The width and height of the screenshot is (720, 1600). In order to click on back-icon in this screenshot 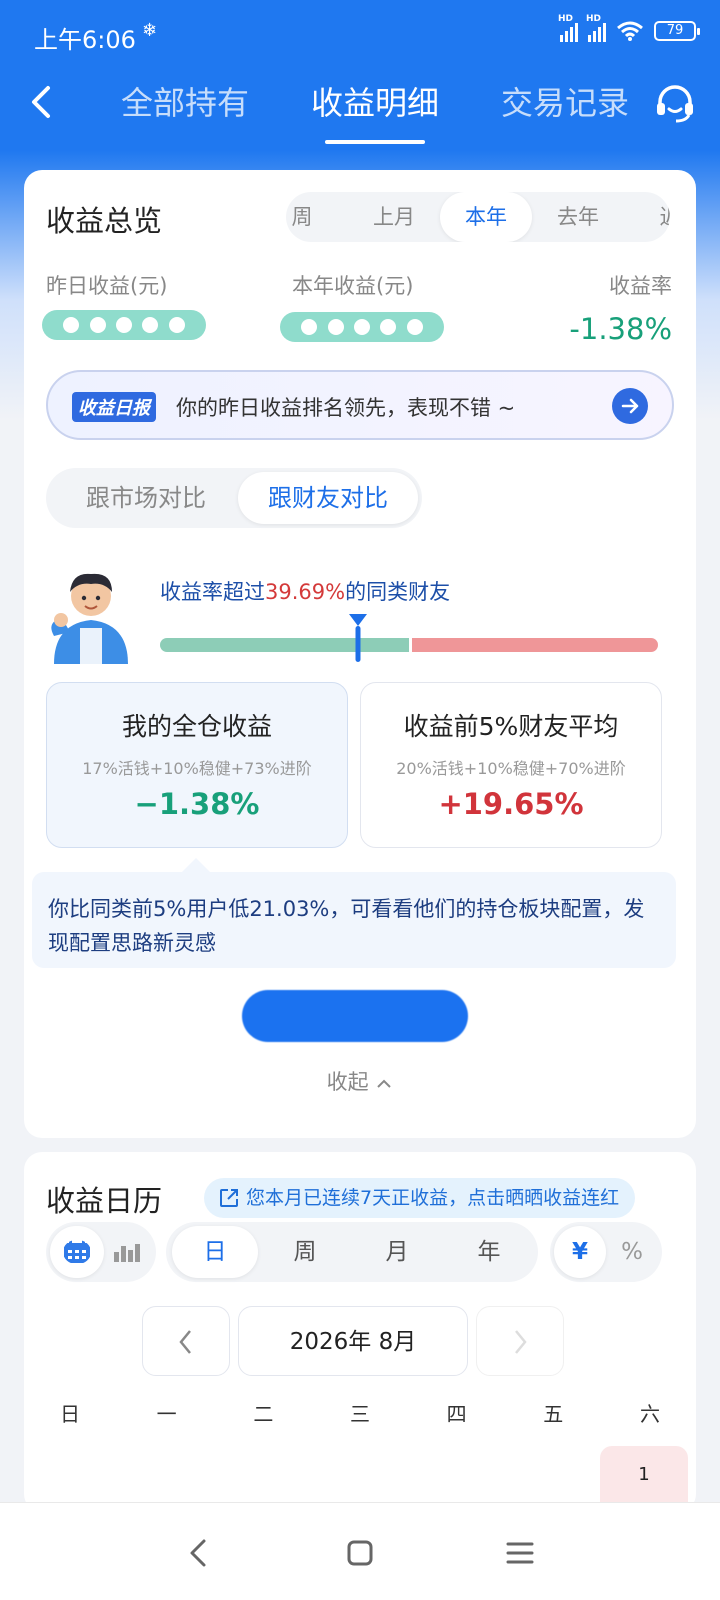, I will do `click(42, 102)`.